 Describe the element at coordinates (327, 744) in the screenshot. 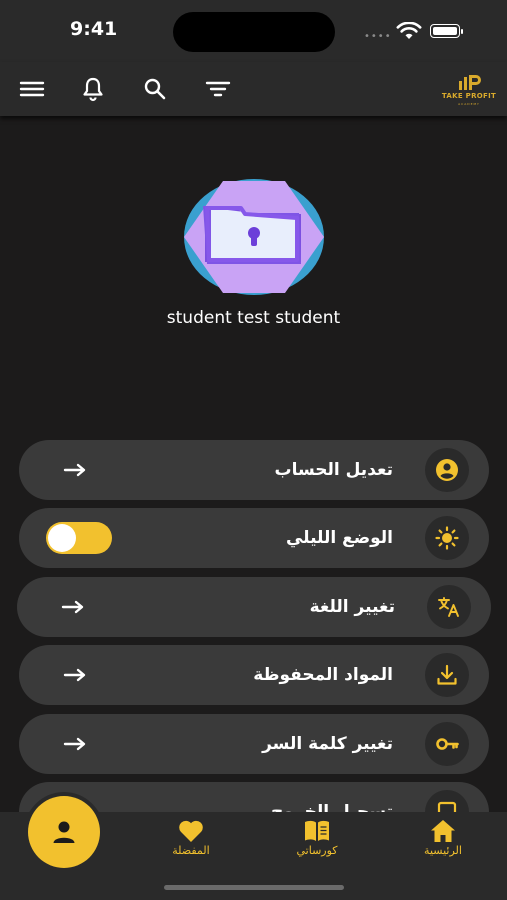

I see `menu-label-change-password: تغيير كلمة السر` at that location.